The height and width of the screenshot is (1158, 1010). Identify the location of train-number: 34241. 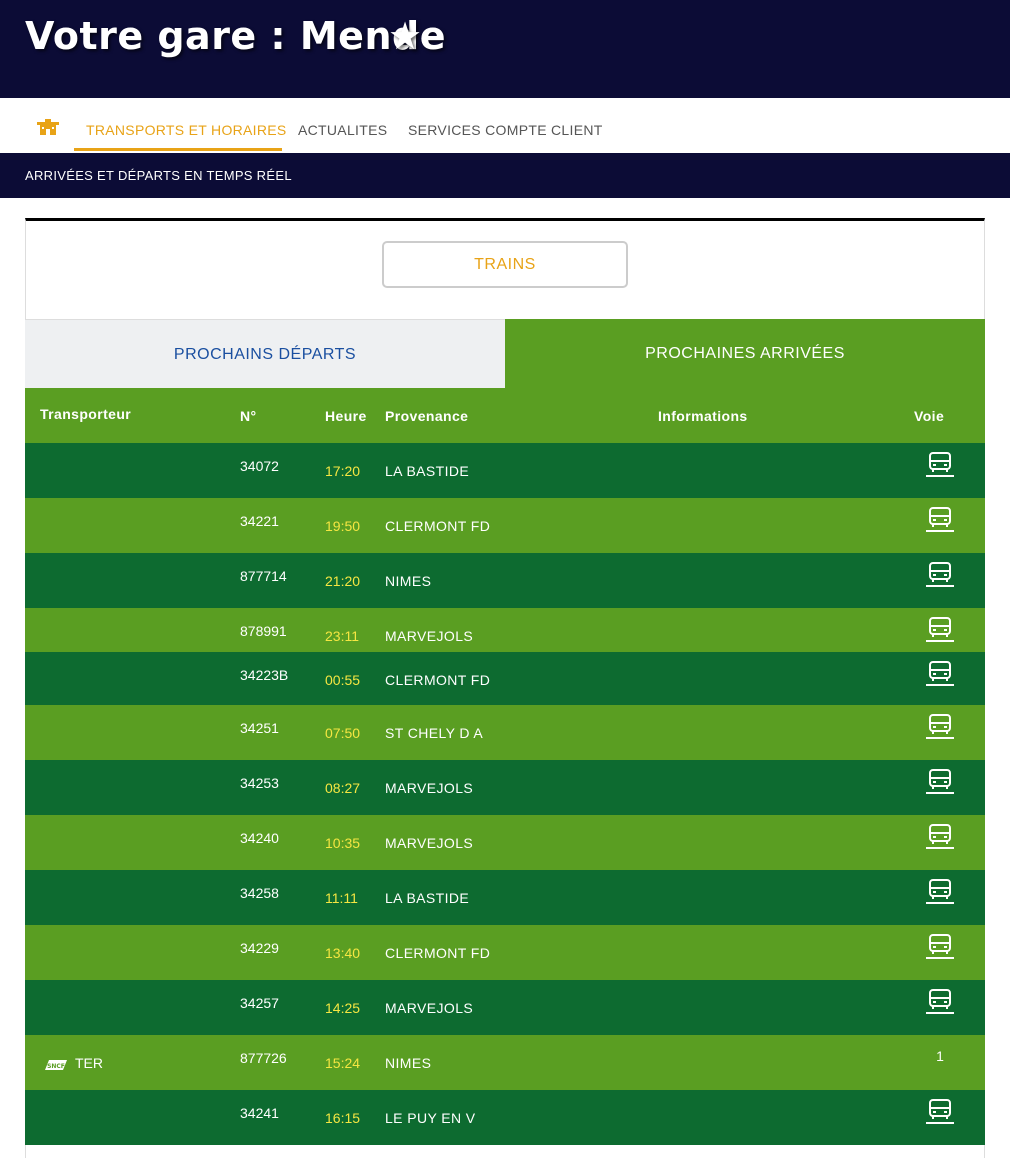
(259, 1113).